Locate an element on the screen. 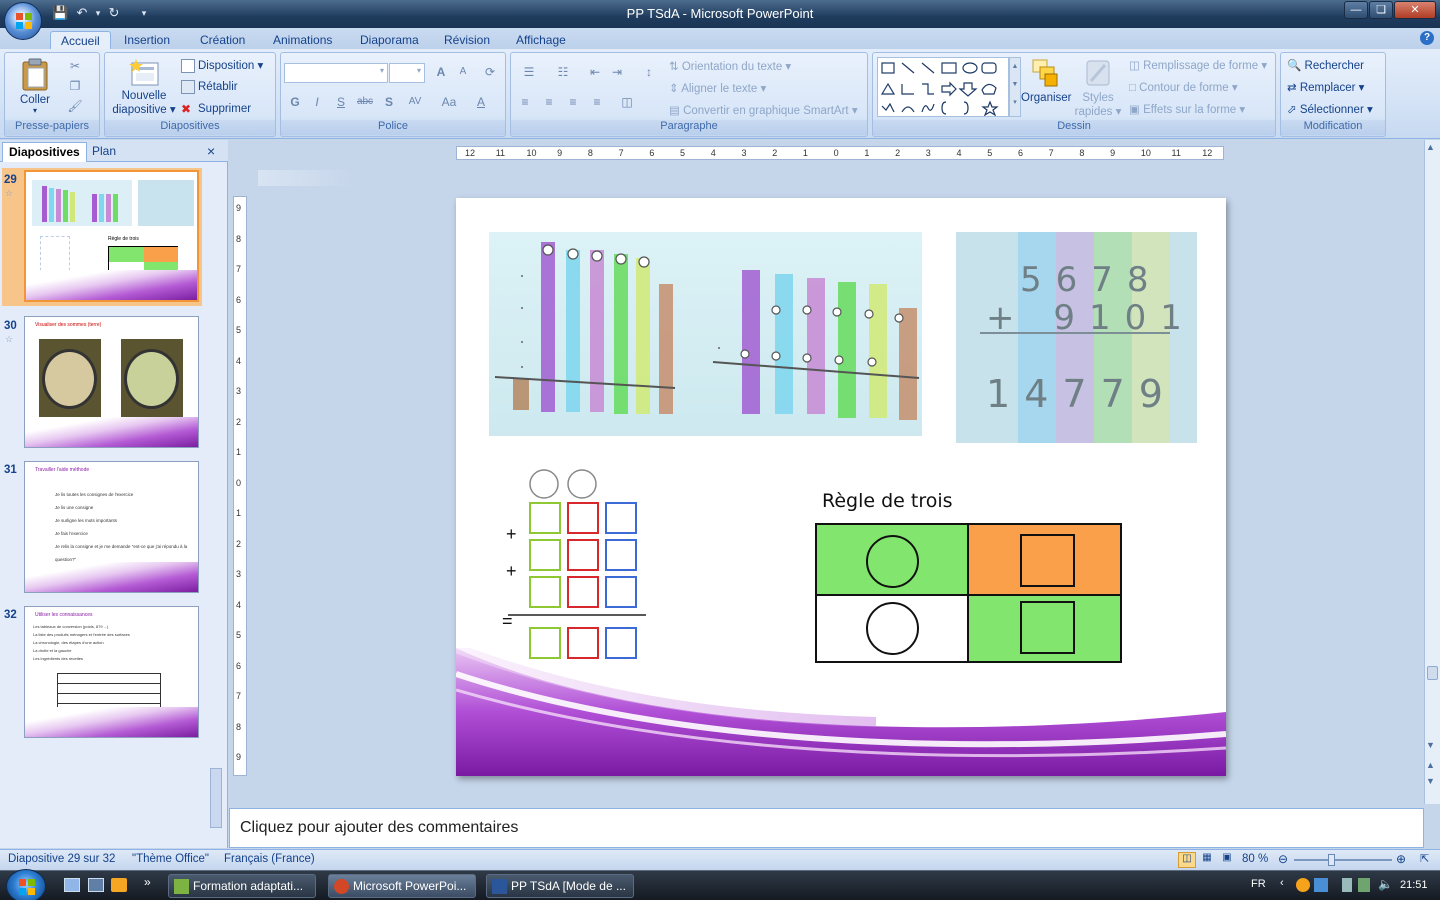 The height and width of the screenshot is (900, 1440). tab-accueil: Accueil is located at coordinates (80, 40).